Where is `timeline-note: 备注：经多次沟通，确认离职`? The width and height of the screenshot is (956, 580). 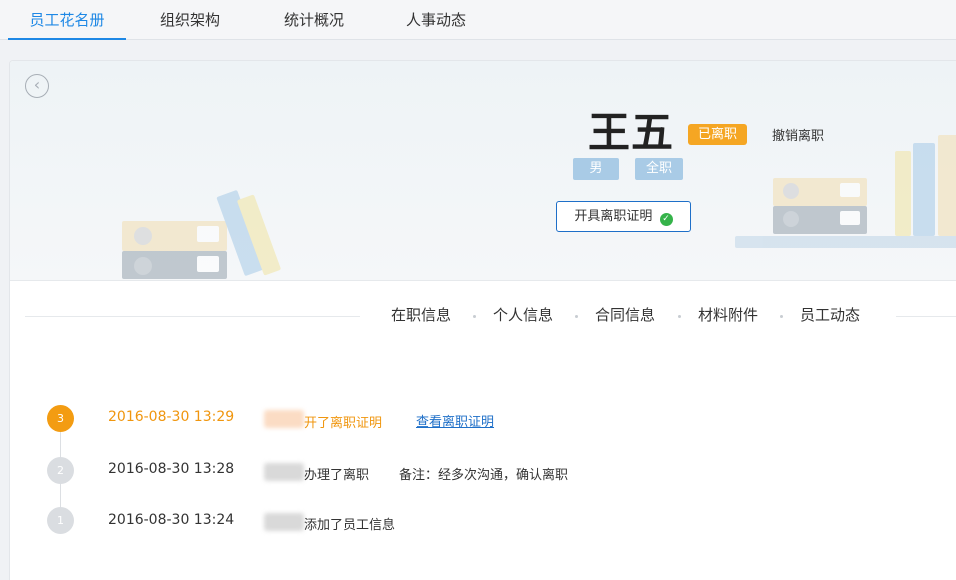 timeline-note: 备注：经多次沟通，确认离职 is located at coordinates (484, 475).